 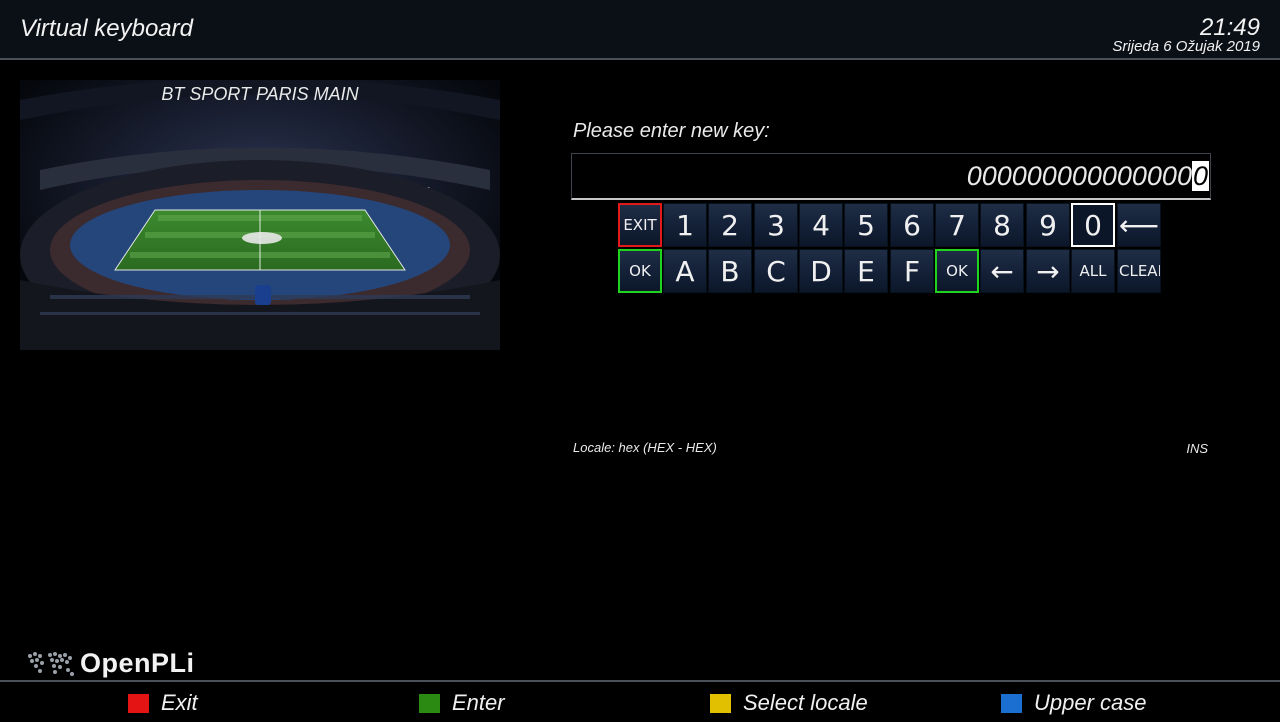 What do you see at coordinates (1139, 271) in the screenshot?
I see `key-clear: CLEAR` at bounding box center [1139, 271].